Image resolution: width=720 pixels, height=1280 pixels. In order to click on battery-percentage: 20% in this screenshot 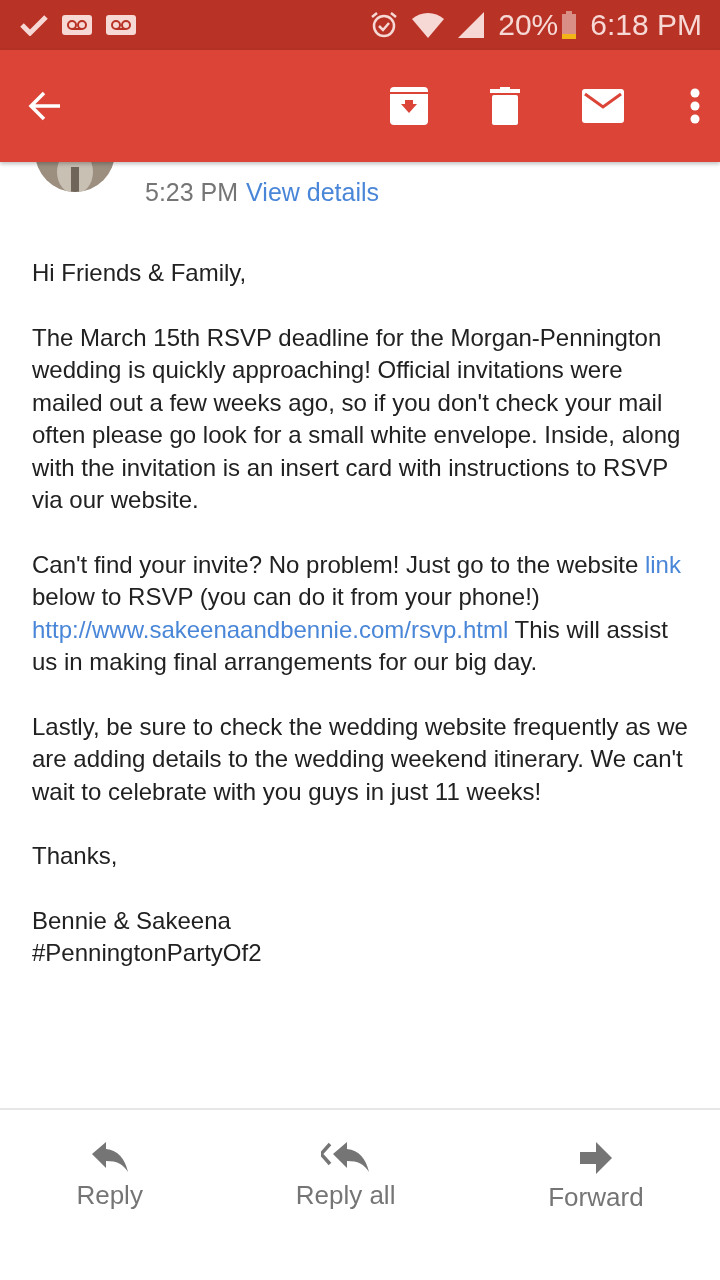, I will do `click(528, 25)`.